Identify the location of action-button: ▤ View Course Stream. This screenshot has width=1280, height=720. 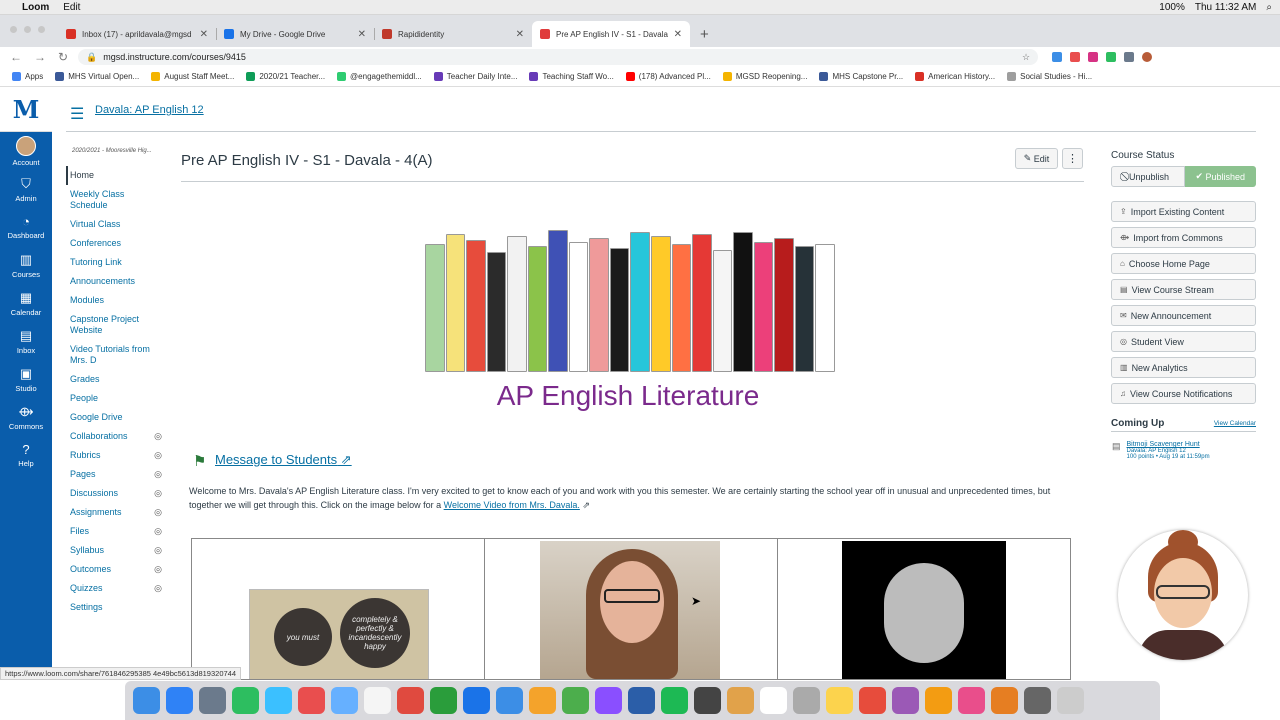
(1183, 289).